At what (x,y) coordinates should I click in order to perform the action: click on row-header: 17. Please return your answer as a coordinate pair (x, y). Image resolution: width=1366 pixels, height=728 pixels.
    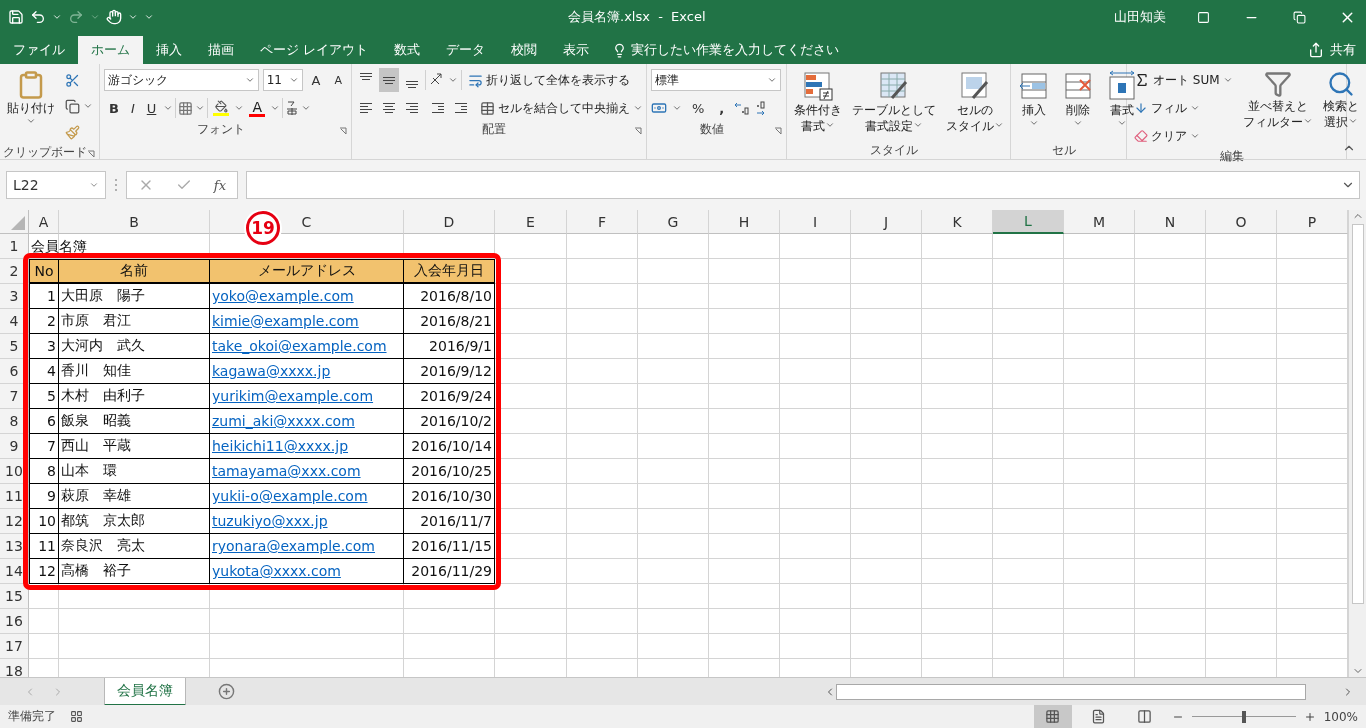
    Looking at the image, I should click on (14, 646).